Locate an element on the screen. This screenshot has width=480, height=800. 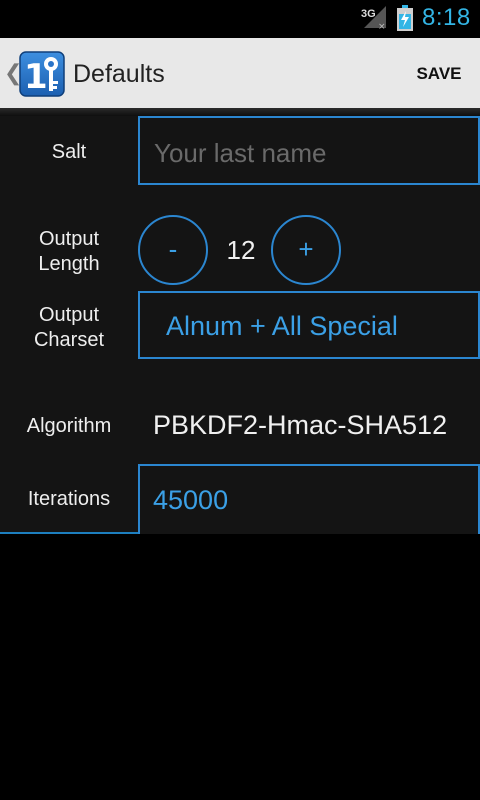
output-charset-label-line1: Output is located at coordinates (69, 315).